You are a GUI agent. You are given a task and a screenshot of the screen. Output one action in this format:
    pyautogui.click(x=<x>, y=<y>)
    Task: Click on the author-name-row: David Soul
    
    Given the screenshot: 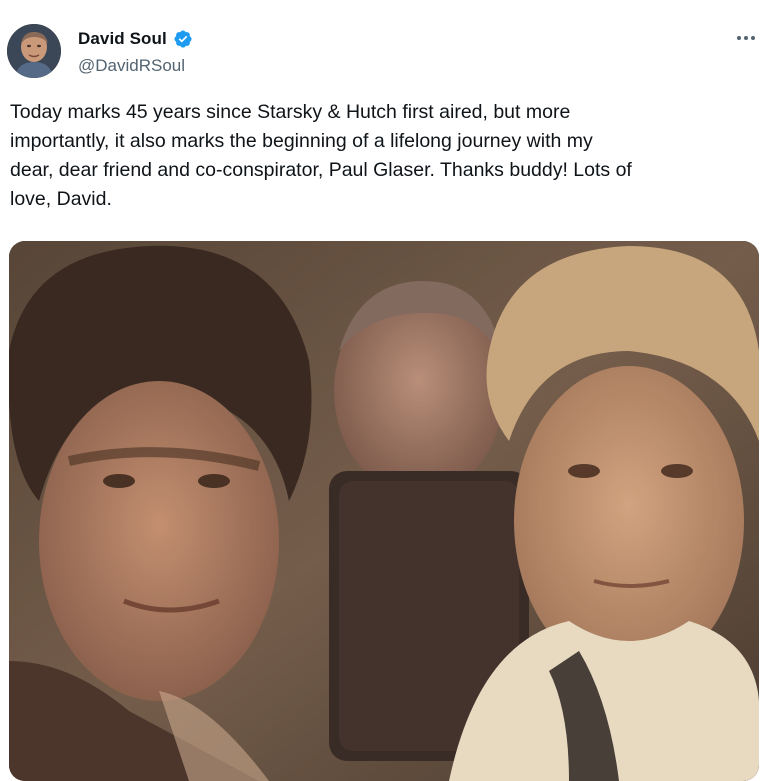 What is the action you would take?
    pyautogui.click(x=135, y=39)
    